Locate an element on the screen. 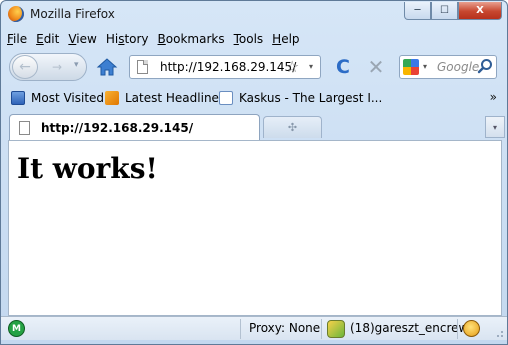  home-icon is located at coordinates (107, 67).